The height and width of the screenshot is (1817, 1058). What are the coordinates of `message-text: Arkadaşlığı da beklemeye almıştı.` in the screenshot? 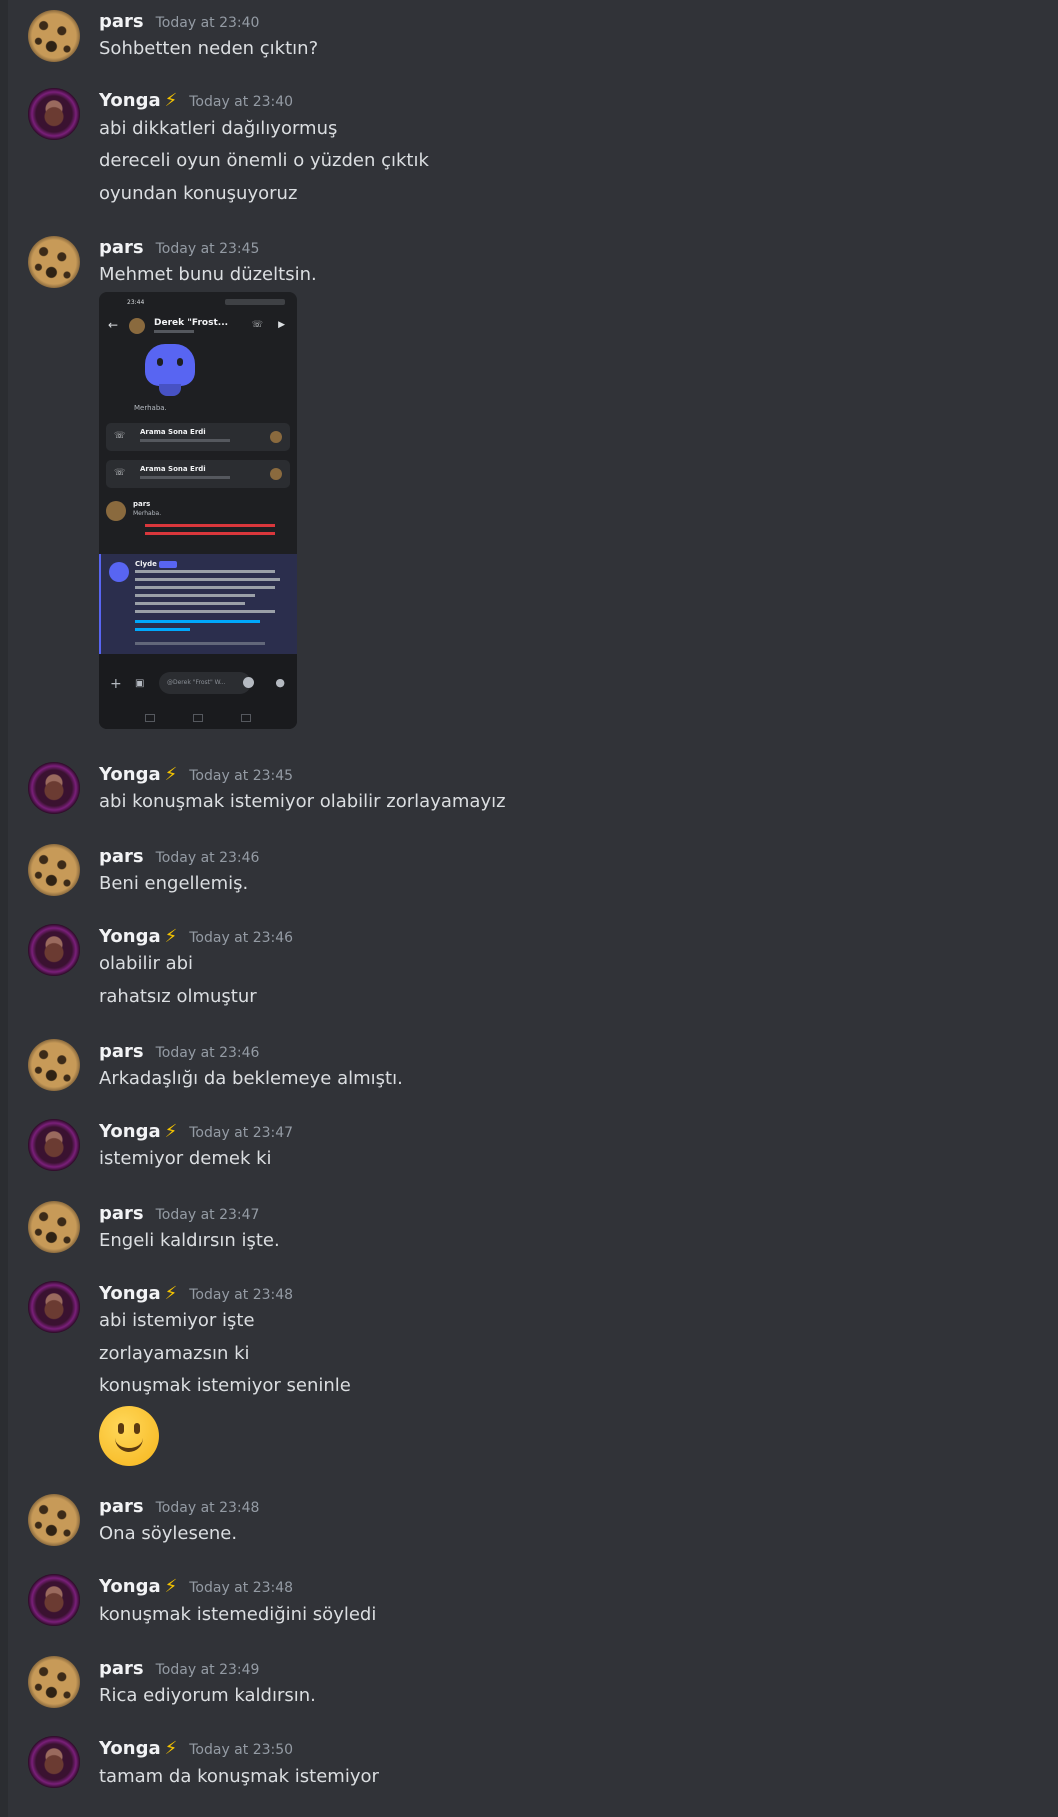 It's located at (251, 1078).